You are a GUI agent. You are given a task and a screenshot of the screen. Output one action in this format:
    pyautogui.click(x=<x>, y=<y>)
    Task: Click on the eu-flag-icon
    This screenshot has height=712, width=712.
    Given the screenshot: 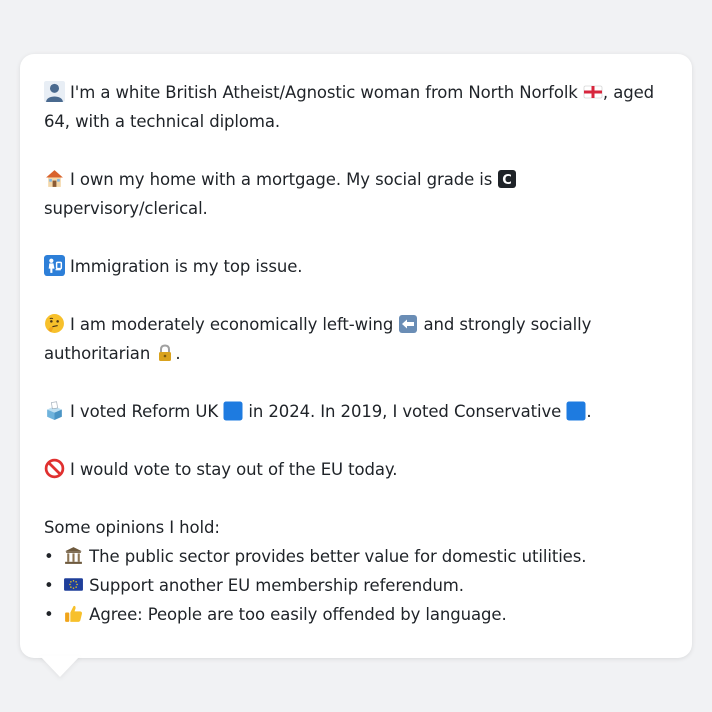 What is the action you would take?
    pyautogui.click(x=74, y=584)
    